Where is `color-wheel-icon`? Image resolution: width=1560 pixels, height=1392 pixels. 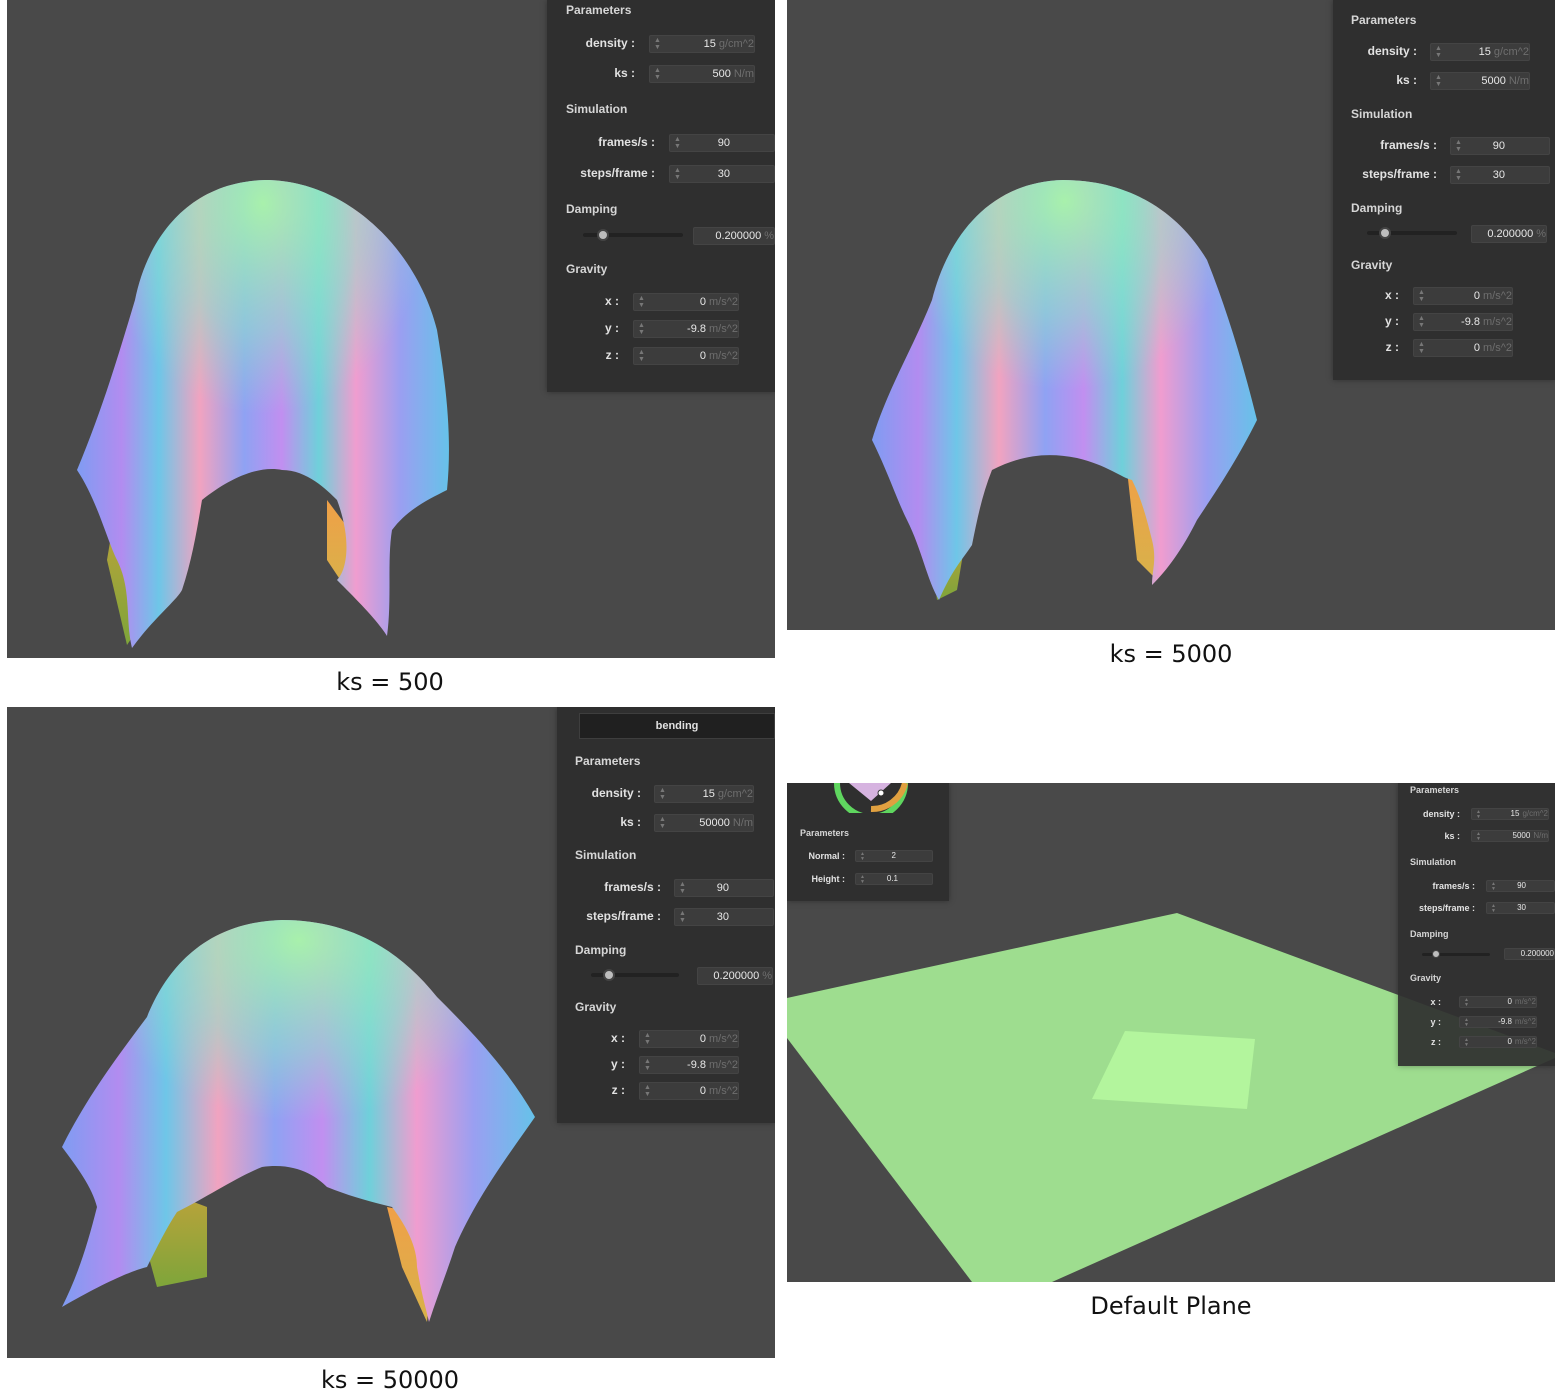 color-wheel-icon is located at coordinates (871, 798).